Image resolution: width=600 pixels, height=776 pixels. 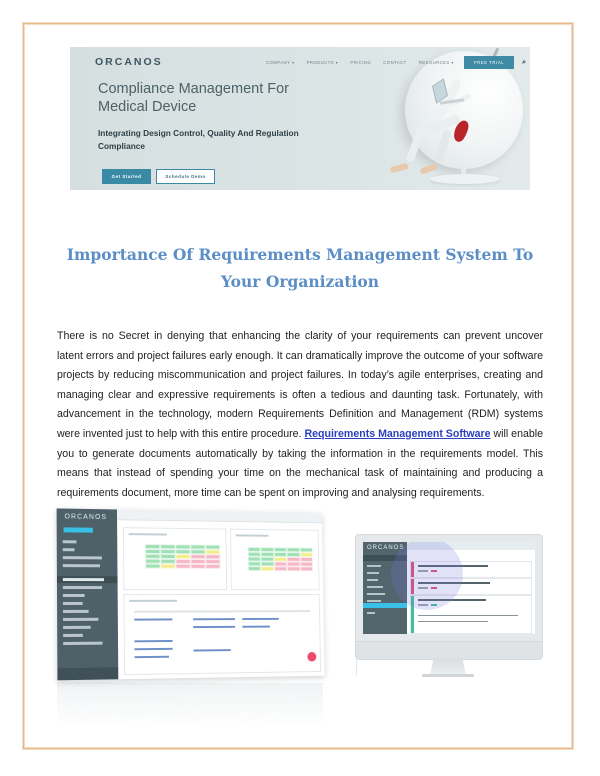 I want to click on chair-base, so click(x=465, y=179).